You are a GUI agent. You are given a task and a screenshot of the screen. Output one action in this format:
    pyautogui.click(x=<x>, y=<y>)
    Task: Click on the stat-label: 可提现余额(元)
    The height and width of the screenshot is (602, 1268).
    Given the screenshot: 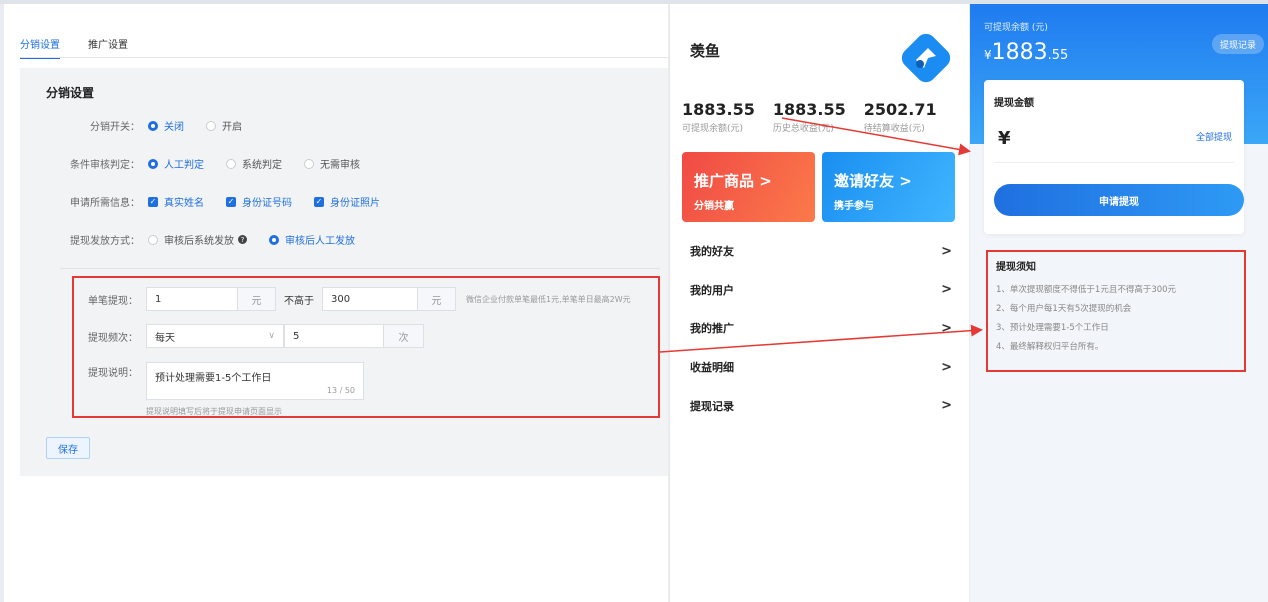 What is the action you would take?
    pyautogui.click(x=713, y=129)
    